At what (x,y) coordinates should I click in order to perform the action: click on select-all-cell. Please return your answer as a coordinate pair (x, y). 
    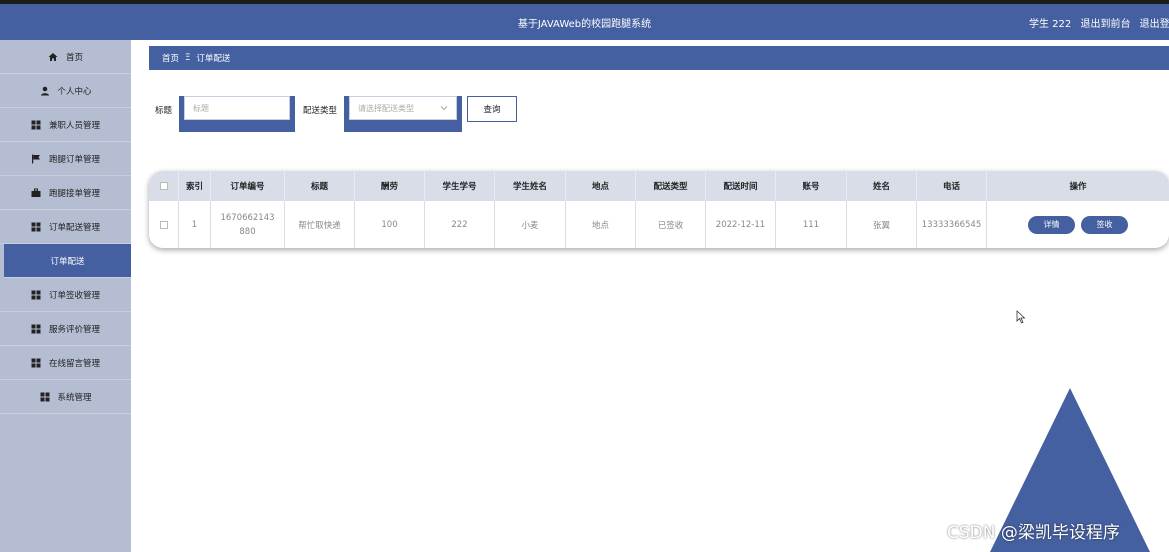
    Looking at the image, I should click on (164, 186).